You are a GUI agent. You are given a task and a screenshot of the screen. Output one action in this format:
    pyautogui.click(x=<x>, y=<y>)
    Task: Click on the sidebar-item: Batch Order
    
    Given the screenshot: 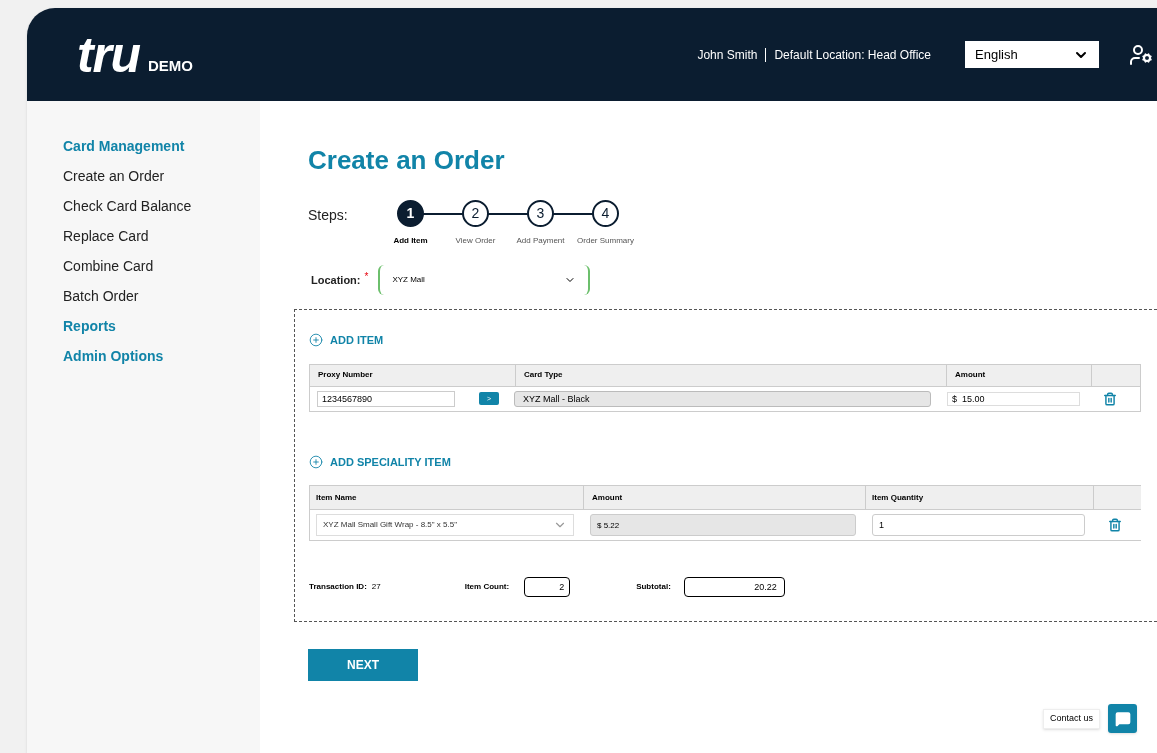 What is the action you would take?
    pyautogui.click(x=161, y=296)
    